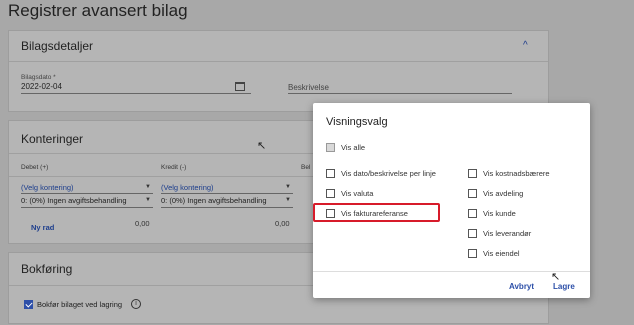  I want to click on option-dato-beskrivelse: Vis dato/beskrivelse per linje, so click(388, 174).